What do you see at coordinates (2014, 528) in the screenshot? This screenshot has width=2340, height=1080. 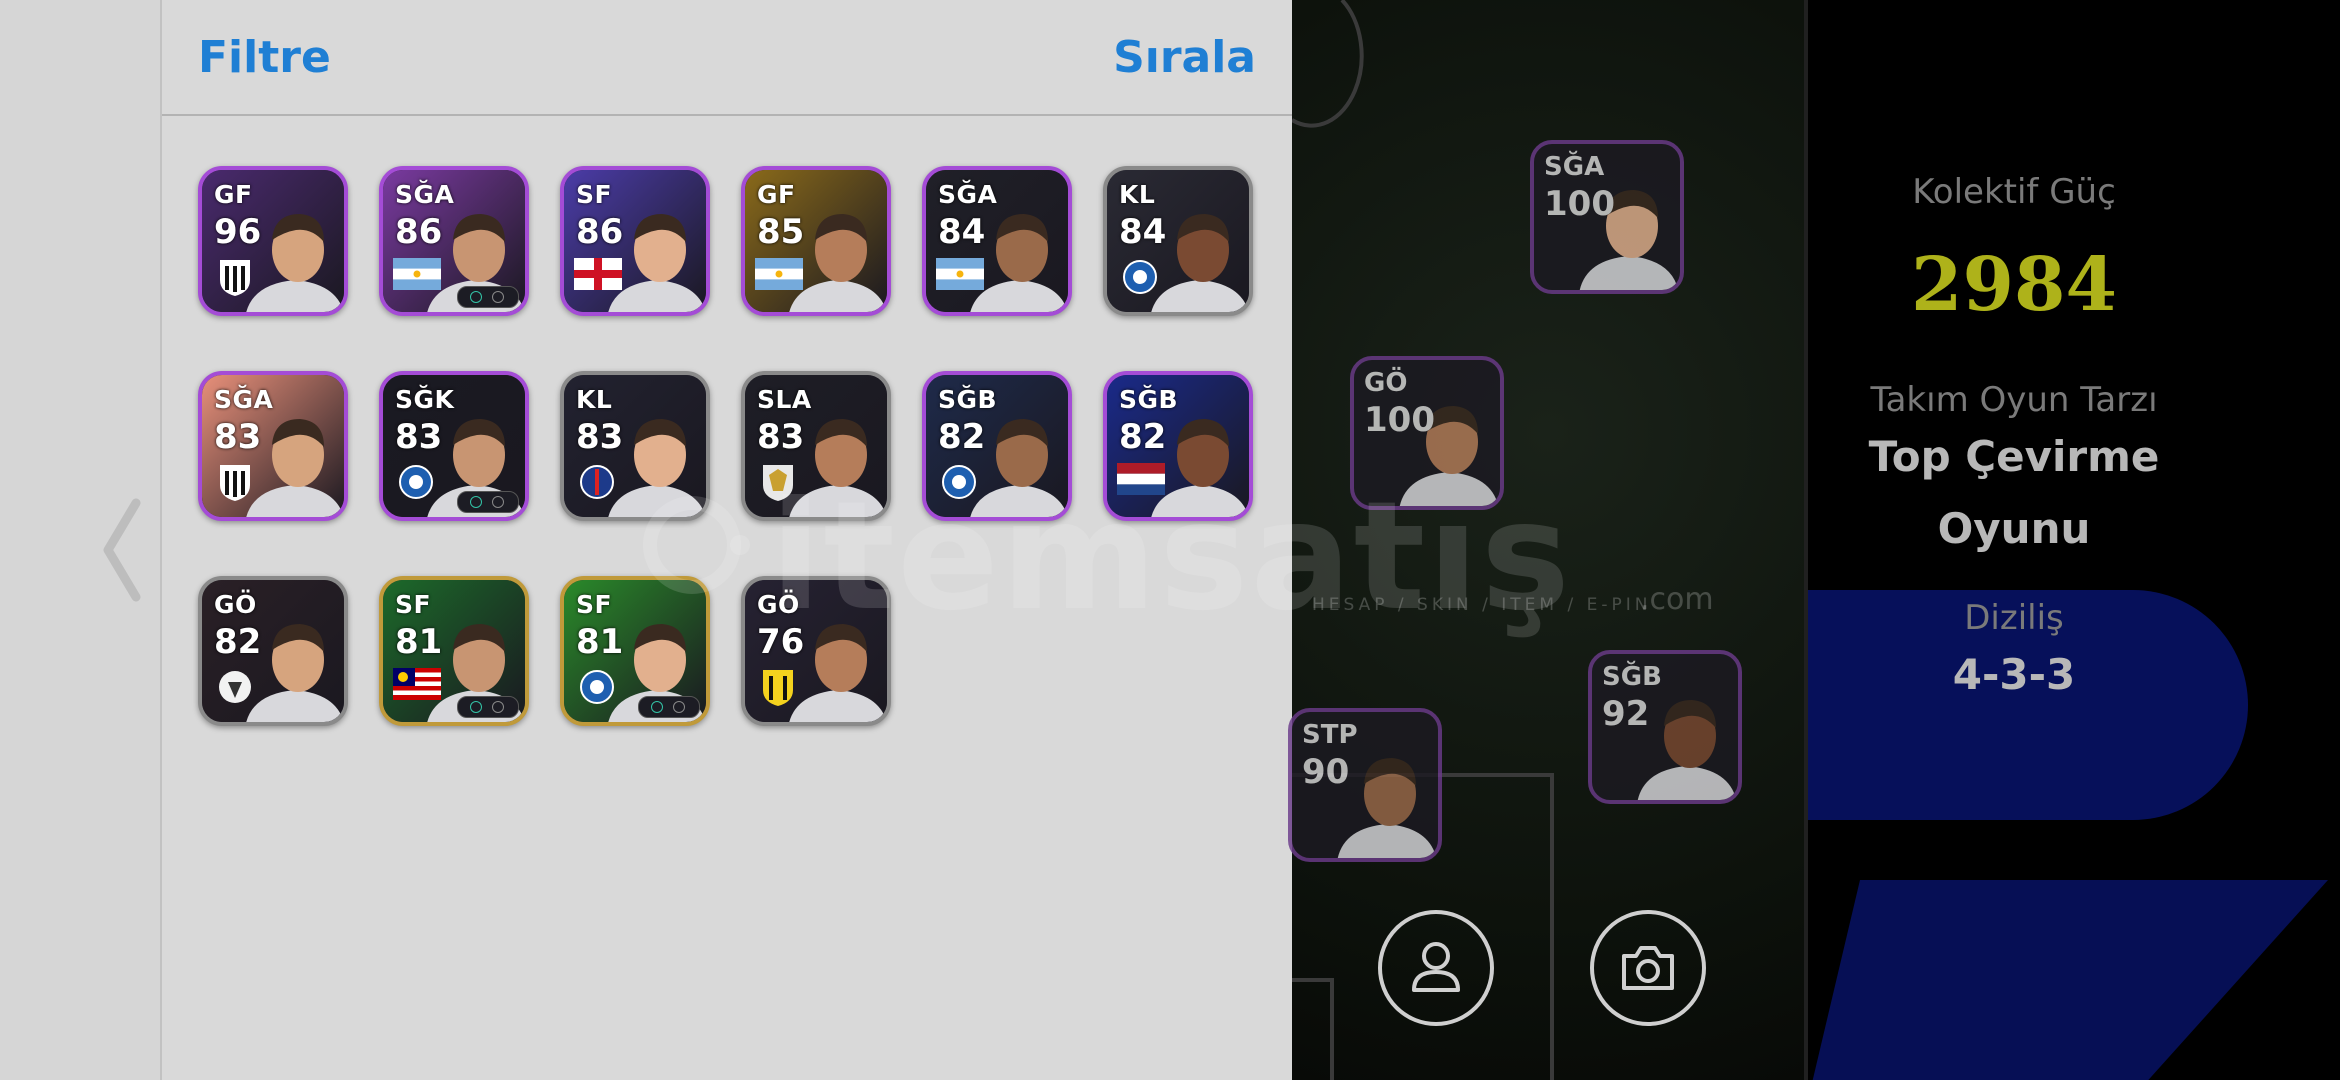 I see `team-playstyle-value-line2: Oyunu` at bounding box center [2014, 528].